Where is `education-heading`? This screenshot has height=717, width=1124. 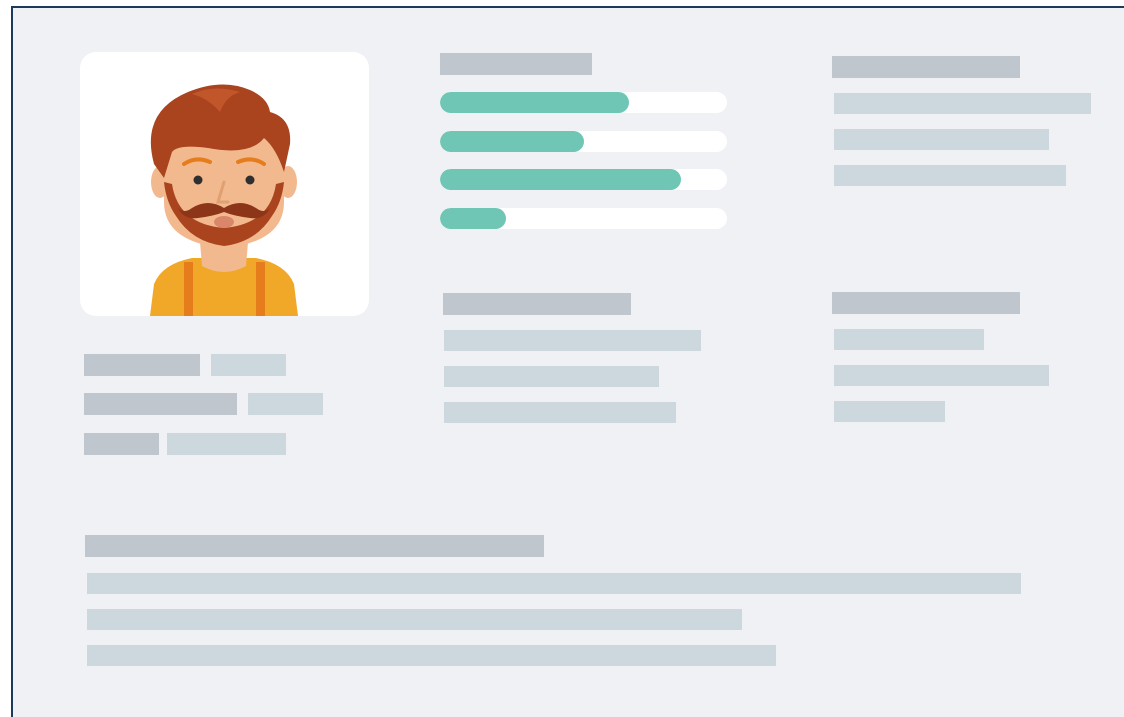 education-heading is located at coordinates (926, 303).